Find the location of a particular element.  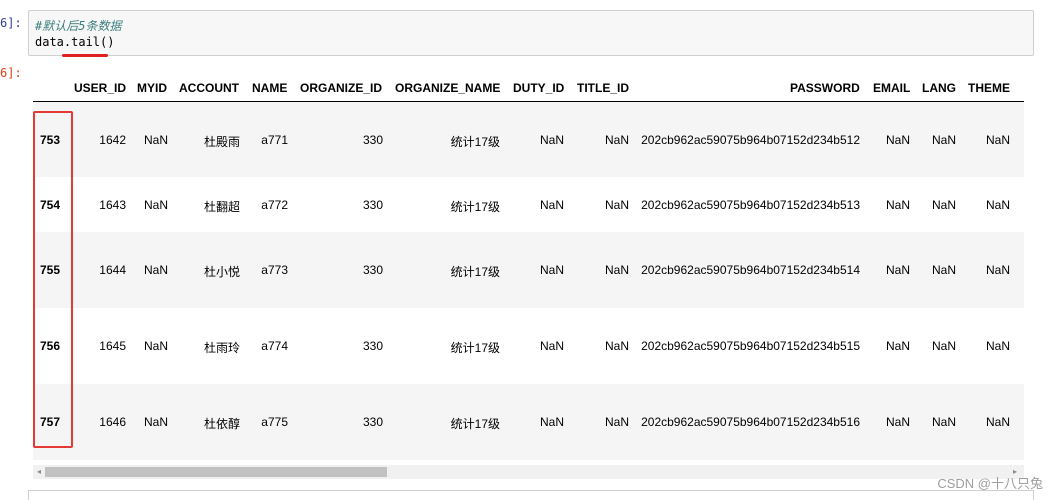

scroll-left-arrow-icon: ◂ is located at coordinates (39, 472).